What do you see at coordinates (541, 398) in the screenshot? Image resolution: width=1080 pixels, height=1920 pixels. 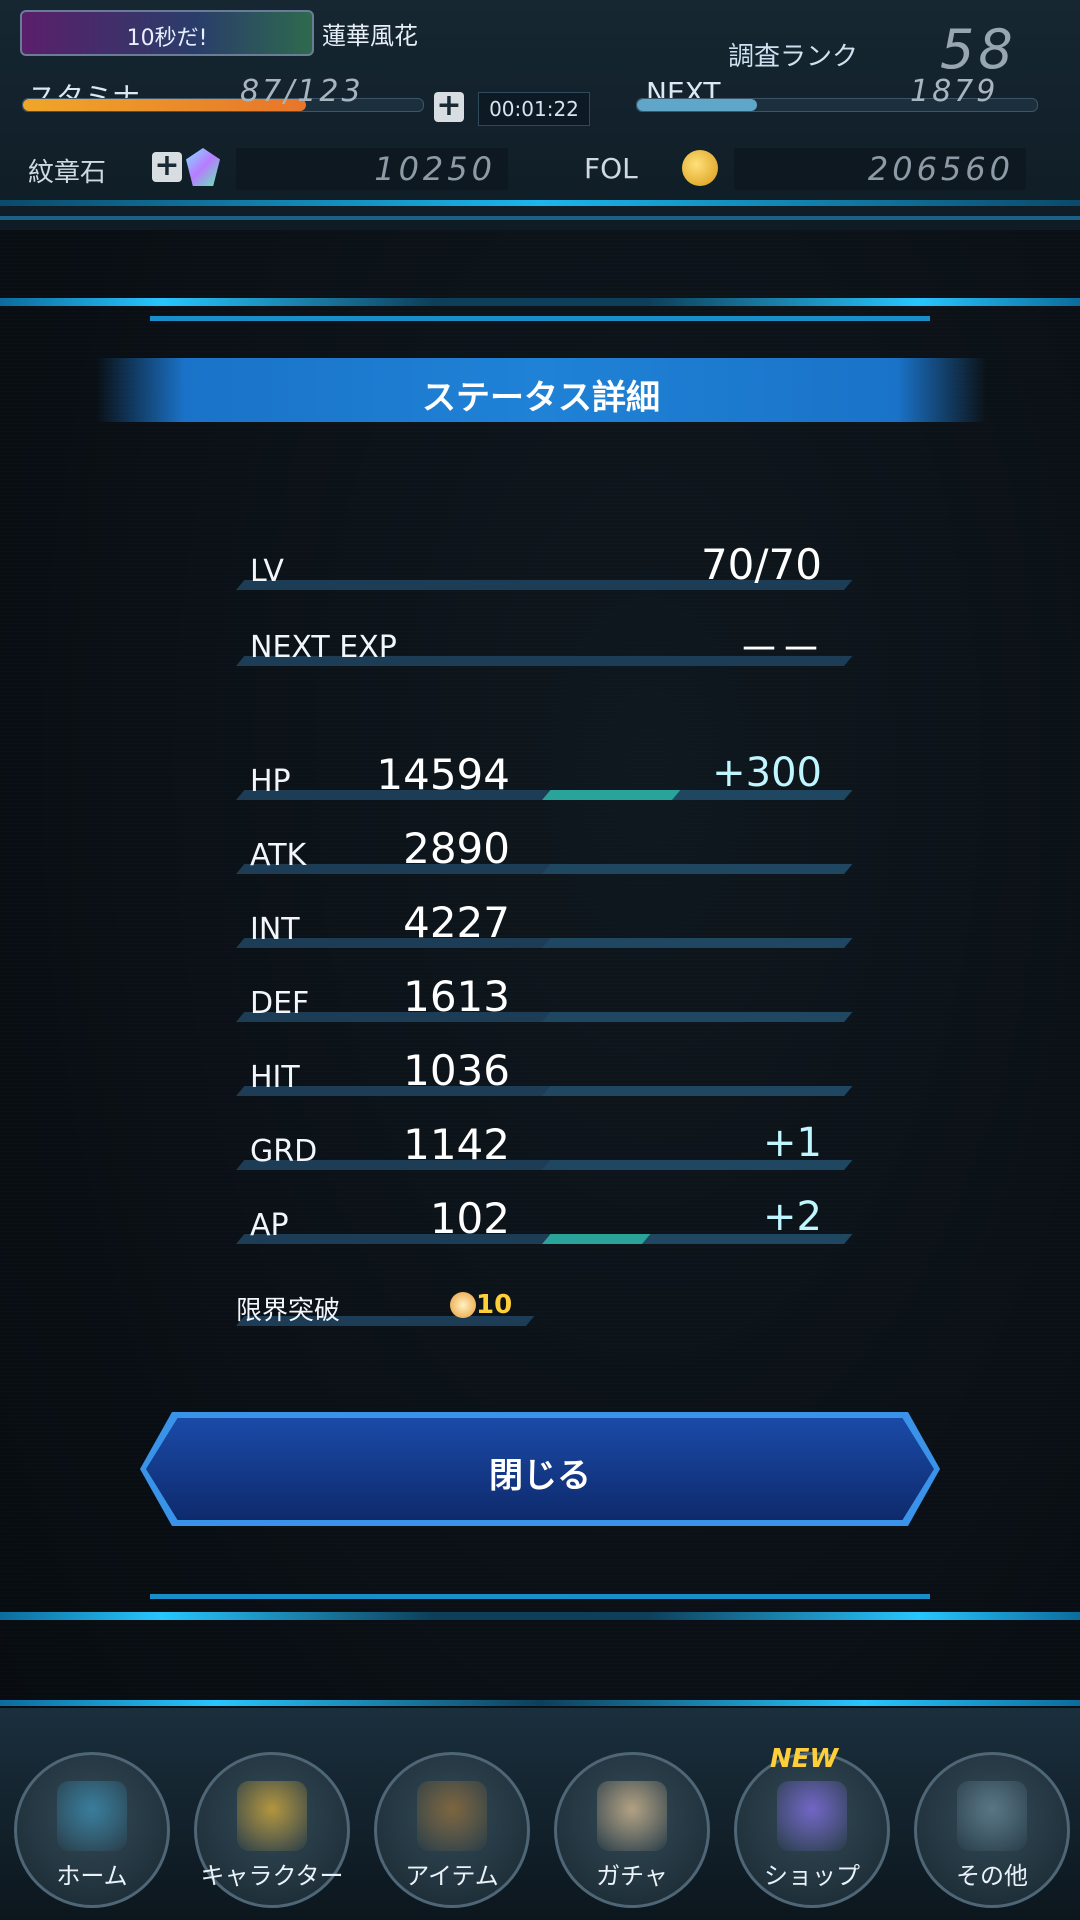 I see `modal-title: ステータス詳細` at bounding box center [541, 398].